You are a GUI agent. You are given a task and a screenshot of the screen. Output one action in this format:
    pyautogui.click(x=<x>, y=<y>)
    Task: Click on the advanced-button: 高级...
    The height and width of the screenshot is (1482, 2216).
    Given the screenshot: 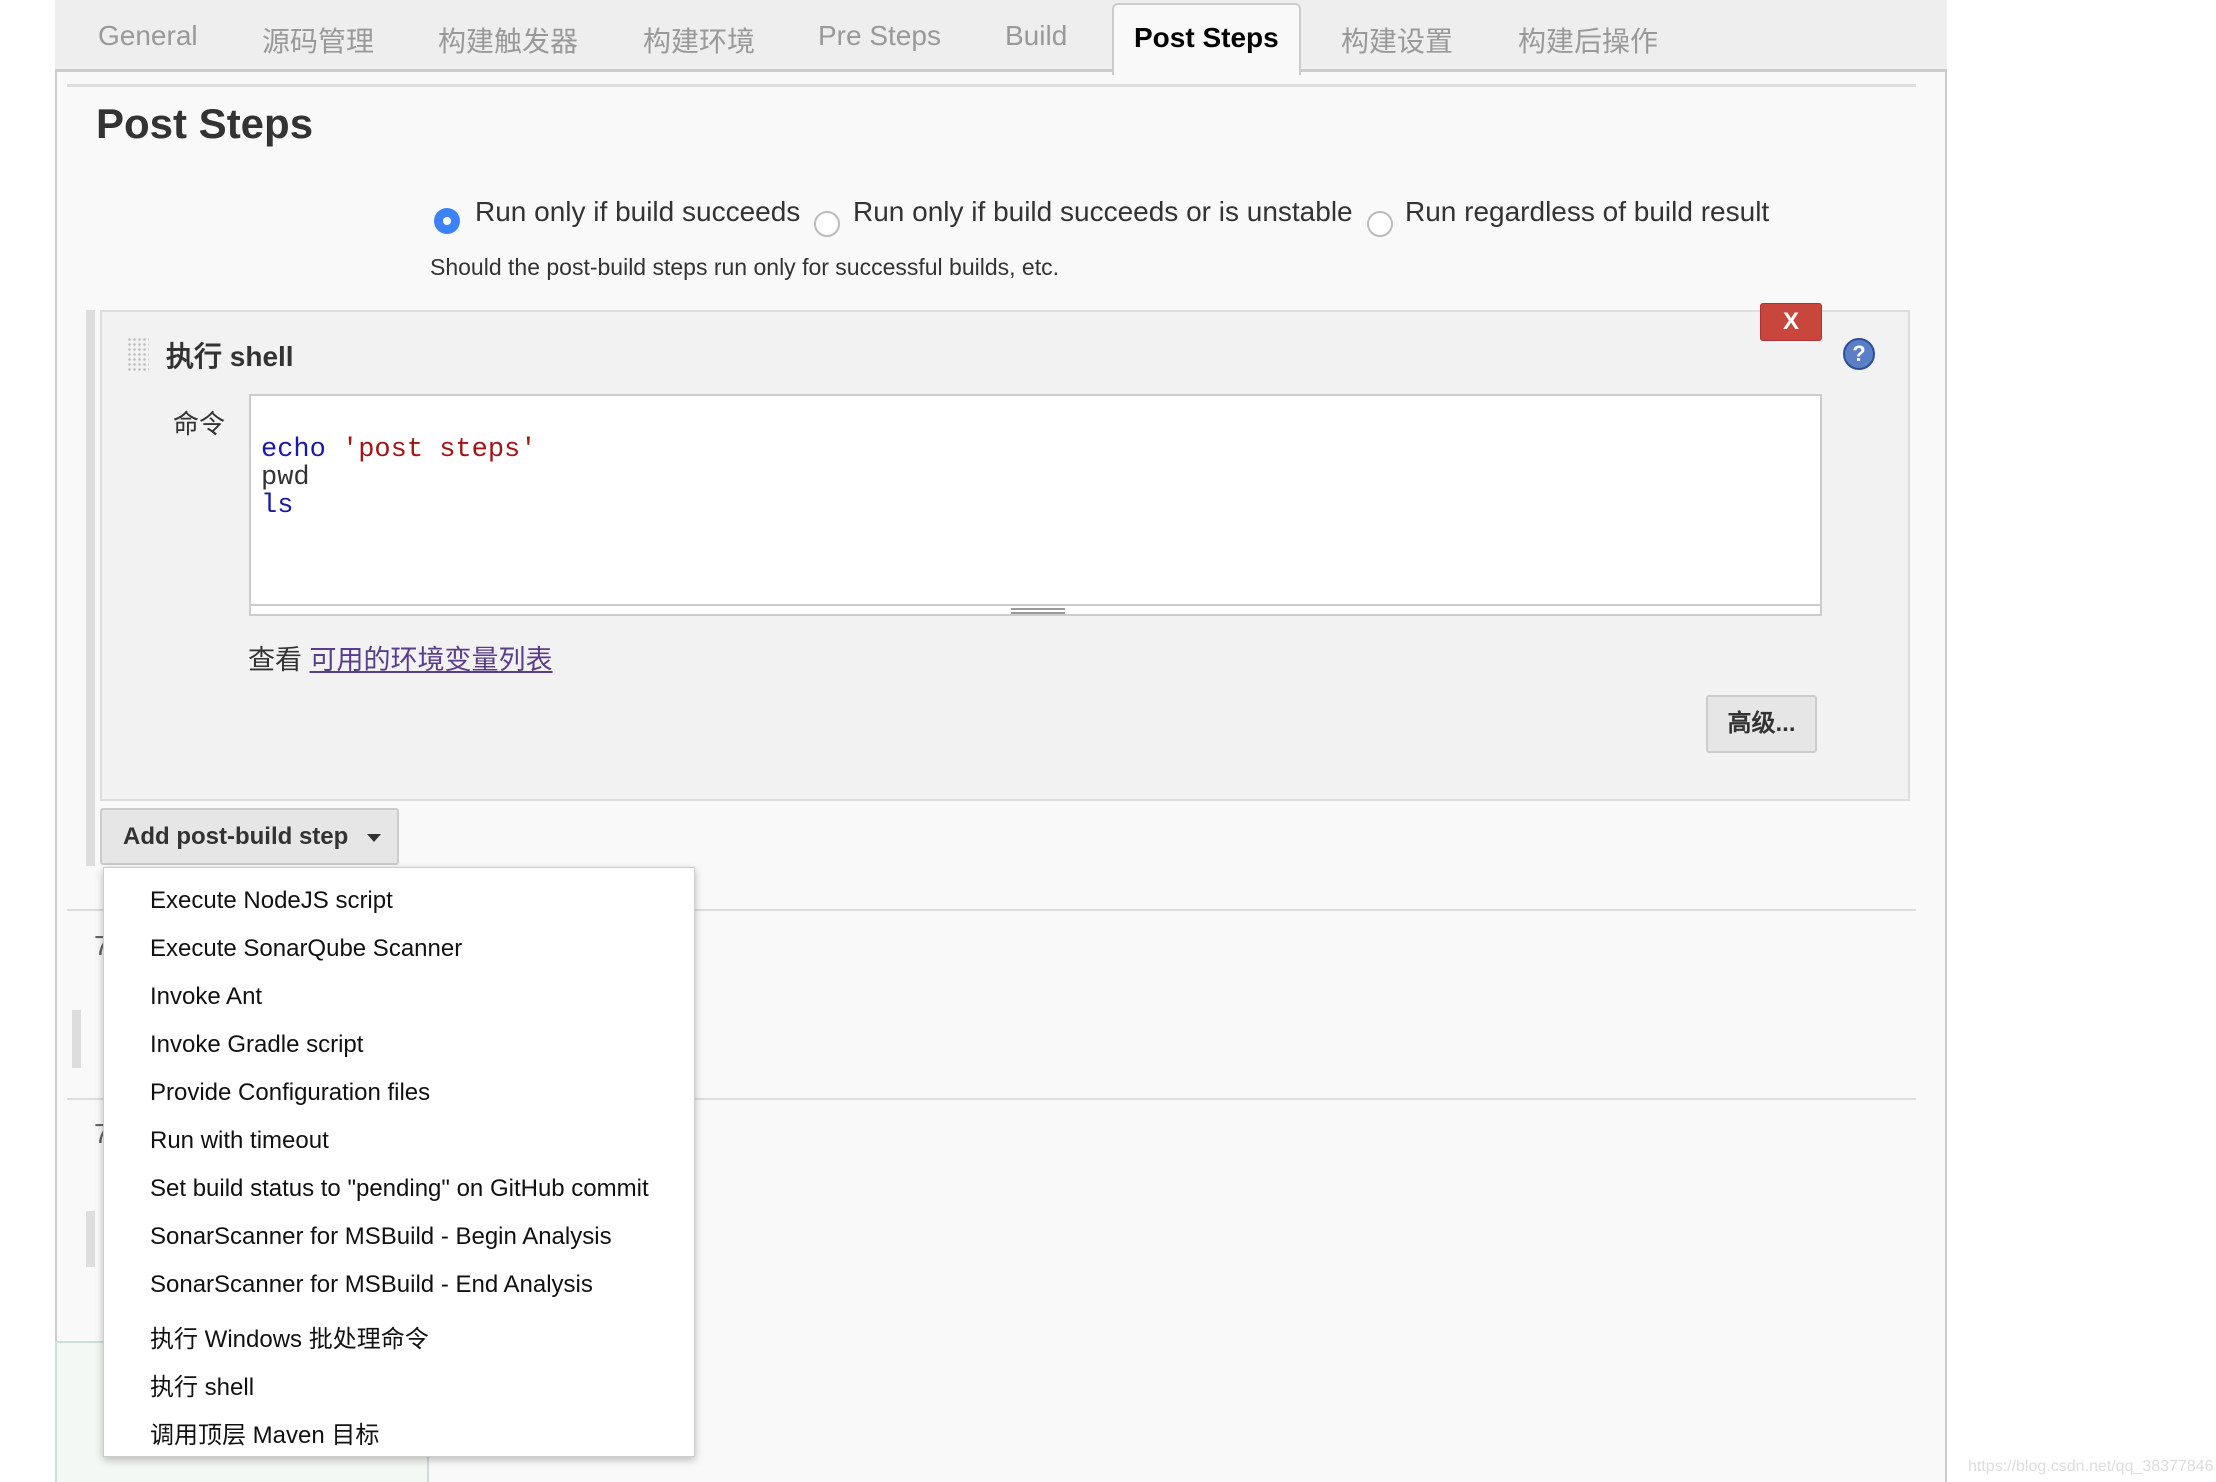 What is the action you would take?
    pyautogui.click(x=1761, y=724)
    